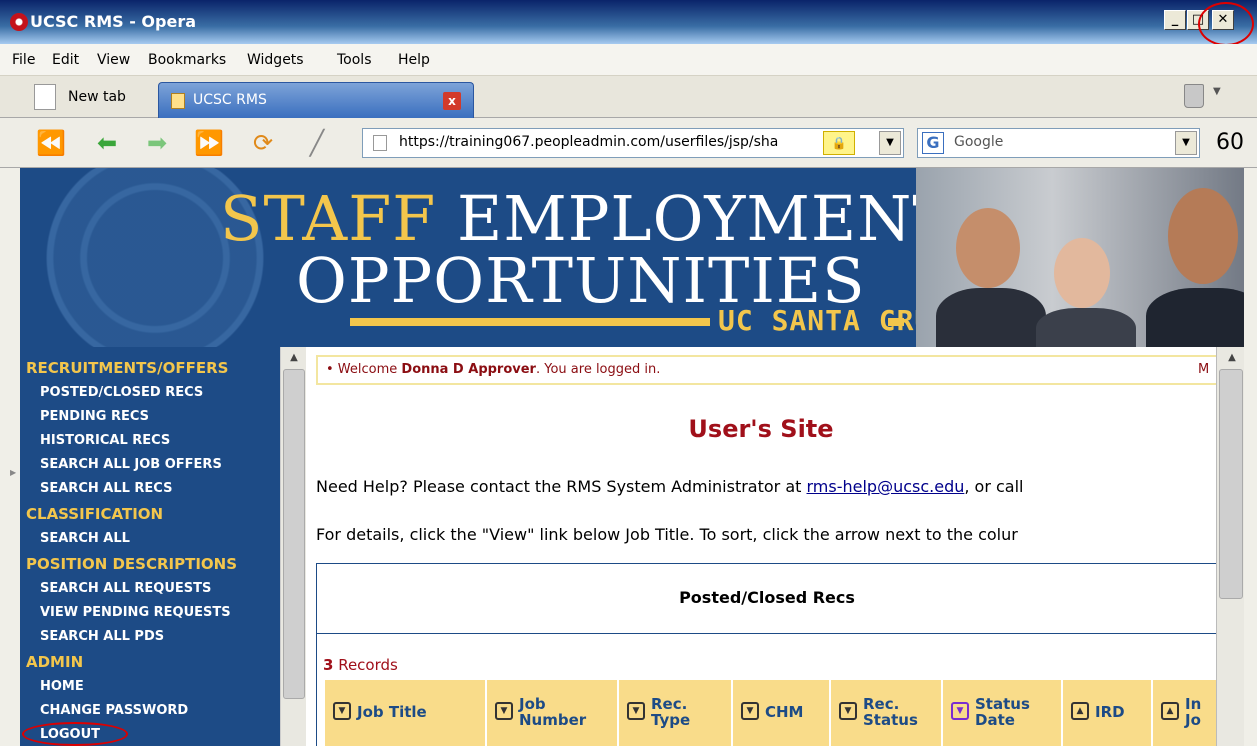 The image size is (1257, 746). I want to click on records-count-value: 3, so click(328, 665).